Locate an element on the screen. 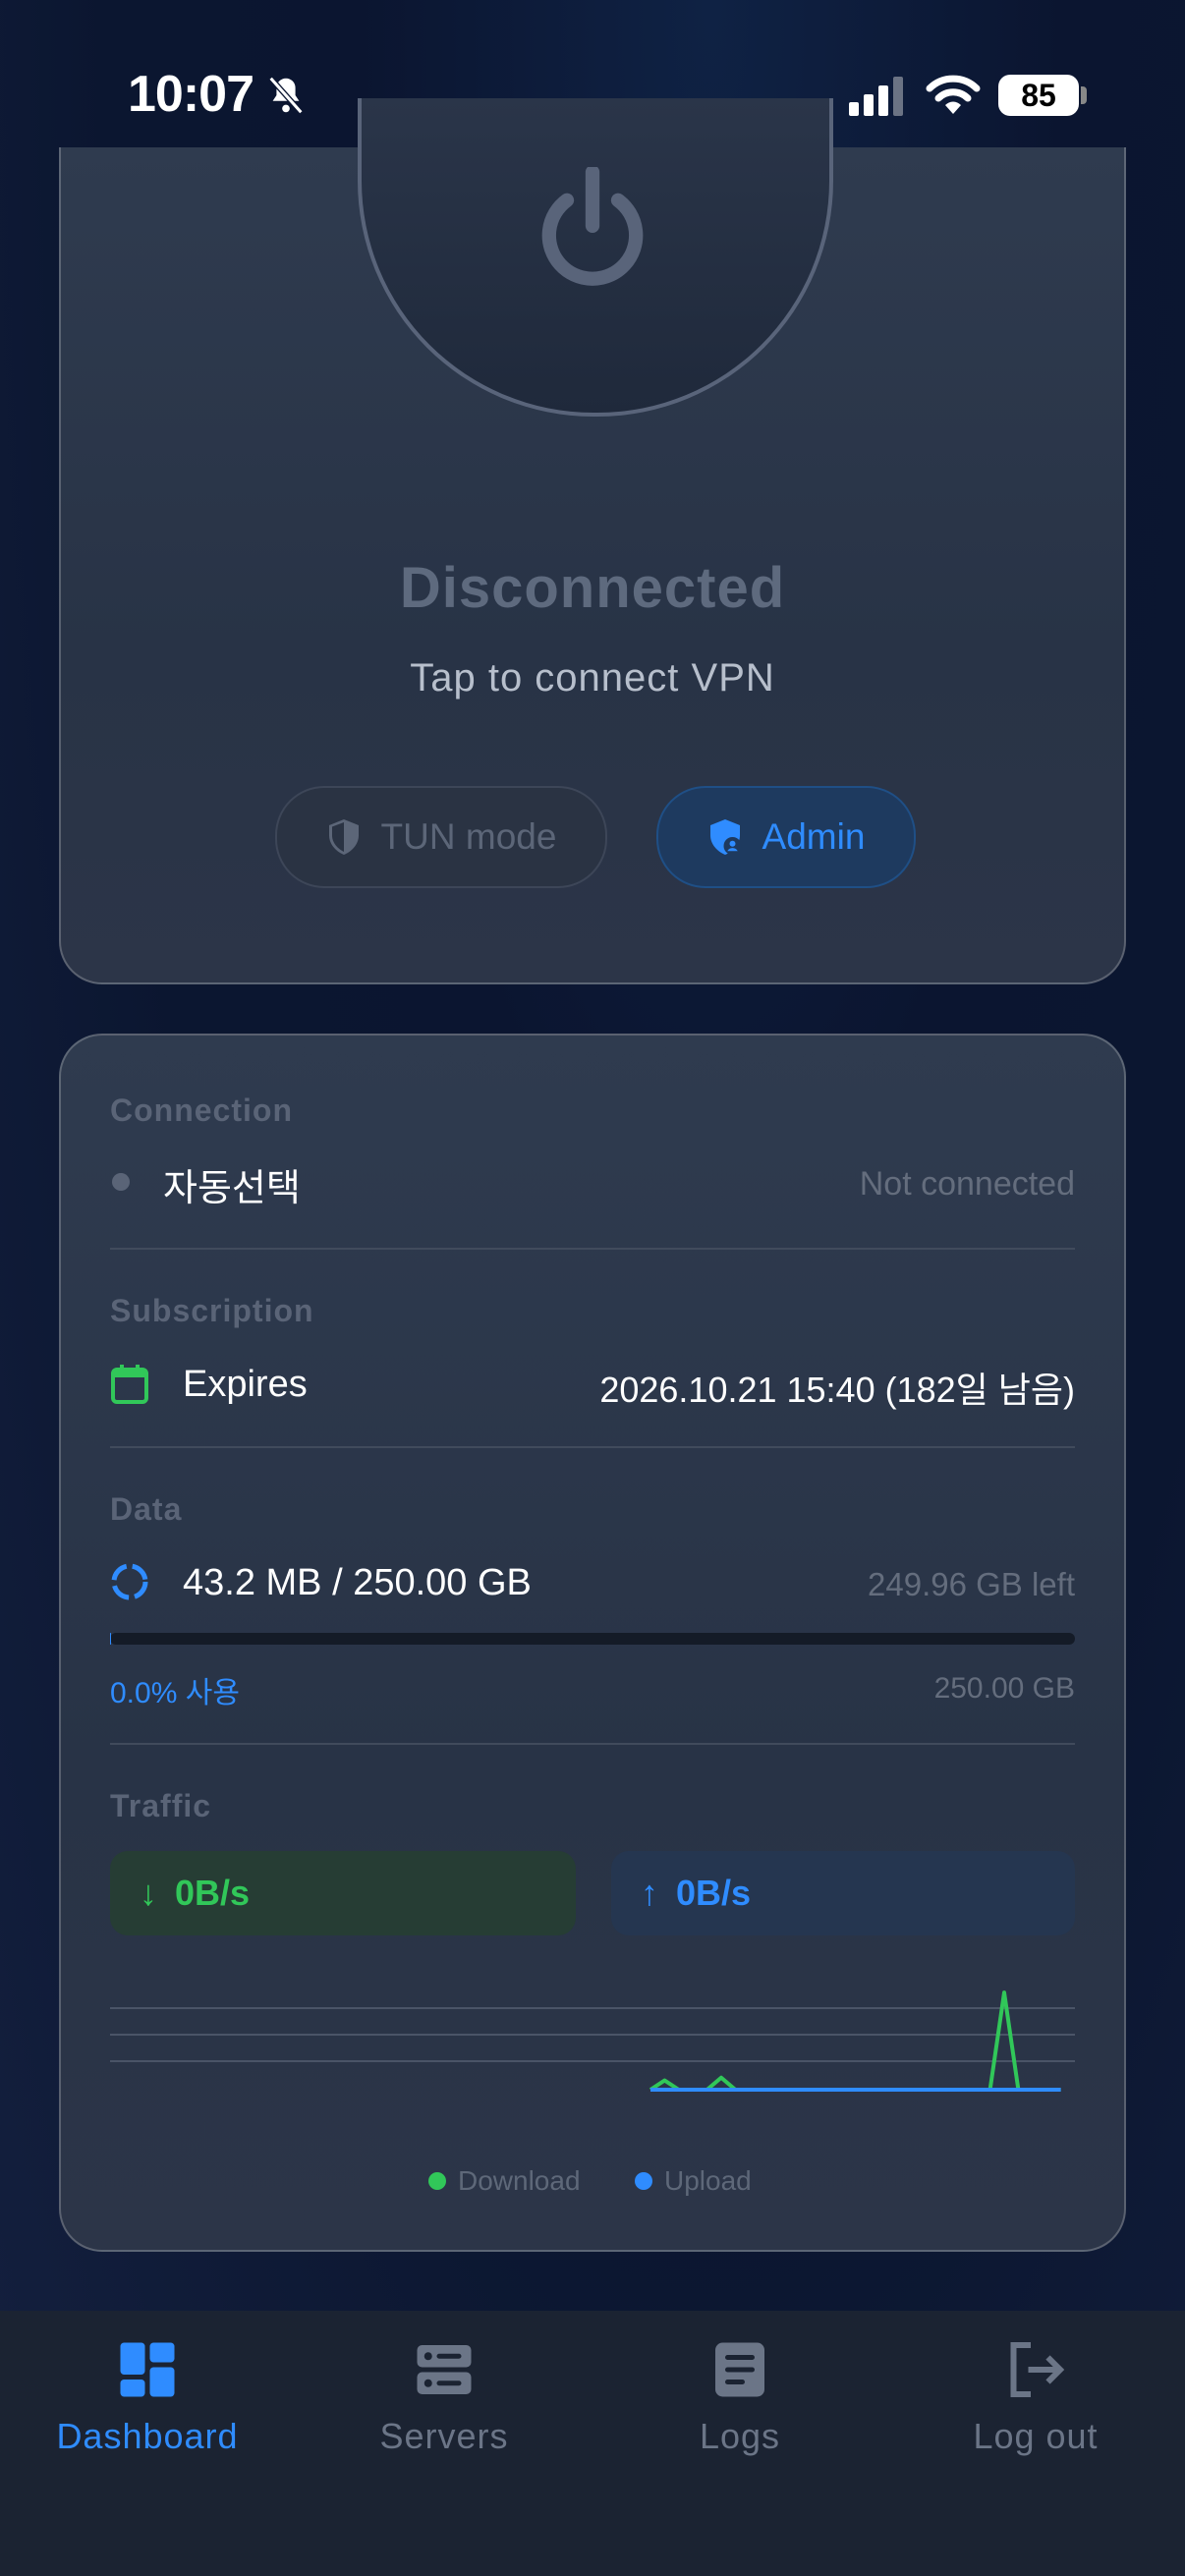 The image size is (1185, 2576). tab-logs: Logs is located at coordinates (740, 2398).